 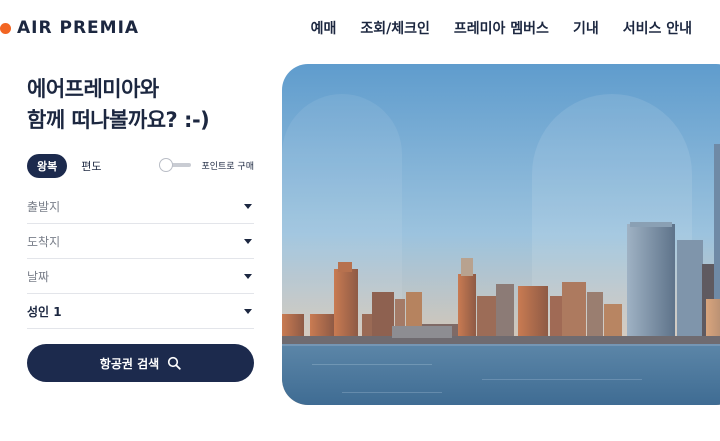 I want to click on header: AIR PREMIA 예매 조회/체크인 프레미아 멤버스 기내 서비스 안내, so click(x=360, y=29).